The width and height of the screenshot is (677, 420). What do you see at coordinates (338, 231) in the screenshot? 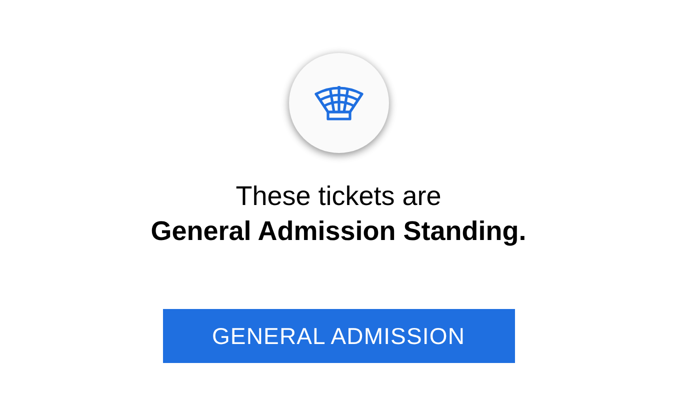
I see `message-emphasis: General Admission Standing.` at bounding box center [338, 231].